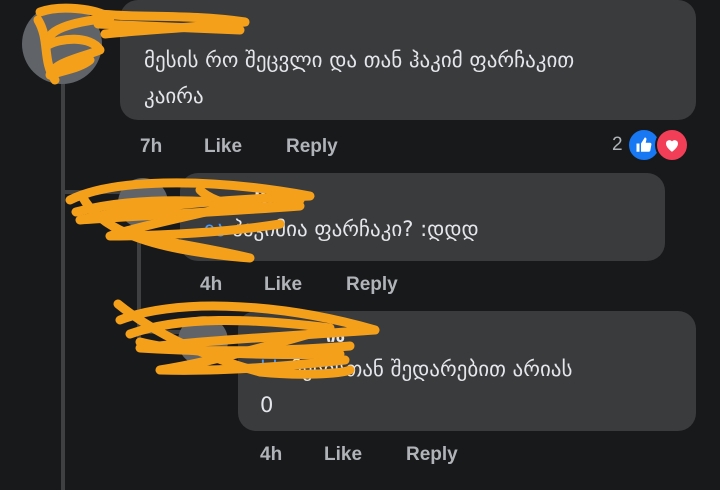 This screenshot has width=720, height=490. Describe the element at coordinates (671, 145) in the screenshot. I see `love-reaction-icon` at that location.